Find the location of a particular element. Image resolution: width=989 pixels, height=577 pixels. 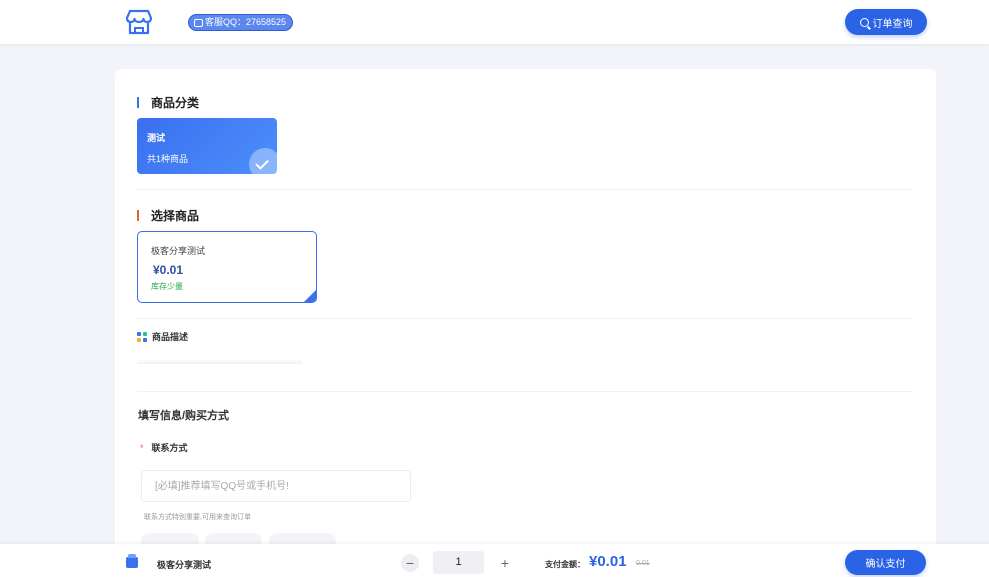

description-title: 商品描述 is located at coordinates (162, 336).